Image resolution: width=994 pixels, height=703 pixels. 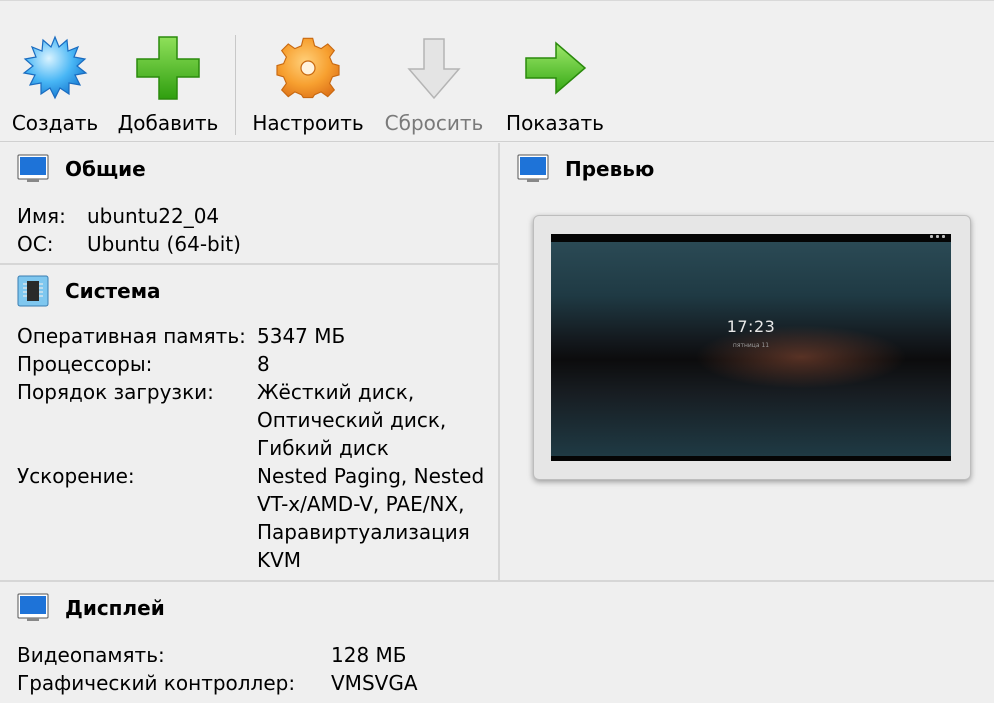 I want to click on toolbar-separator, so click(x=235, y=85).